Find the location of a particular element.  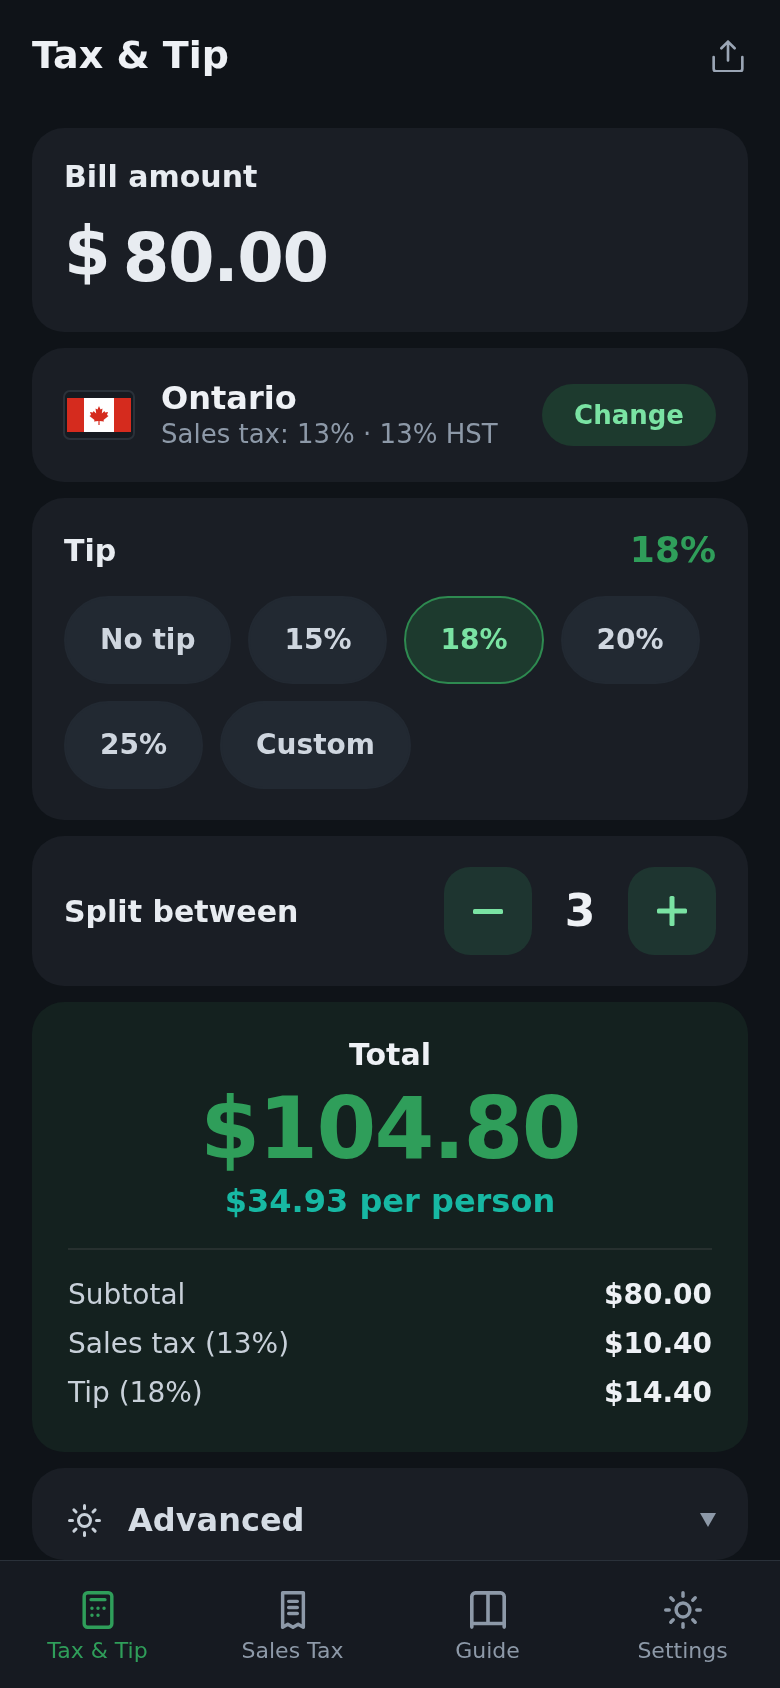

tab-item: Tax & Tip is located at coordinates (97, 1624).